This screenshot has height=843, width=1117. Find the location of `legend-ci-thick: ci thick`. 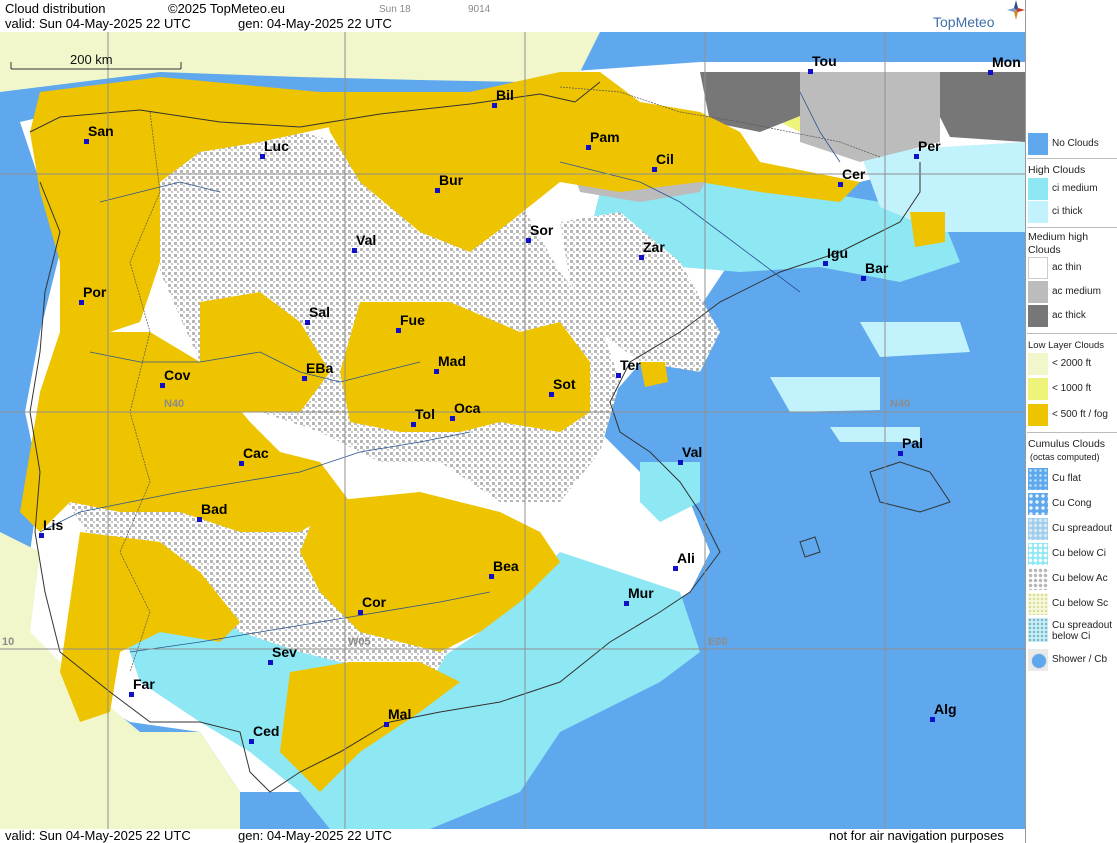

legend-ci-thick: ci thick is located at coordinates (1072, 212).